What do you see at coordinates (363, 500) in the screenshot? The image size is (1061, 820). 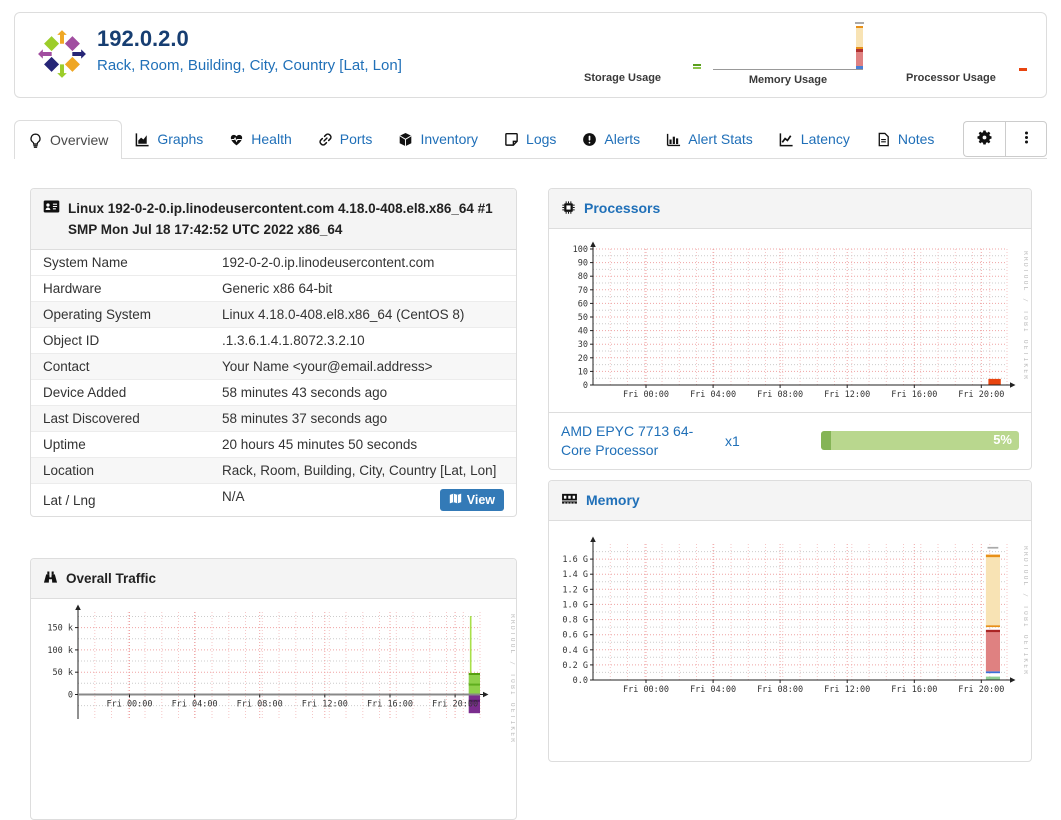 I see `row-value: N/A View` at bounding box center [363, 500].